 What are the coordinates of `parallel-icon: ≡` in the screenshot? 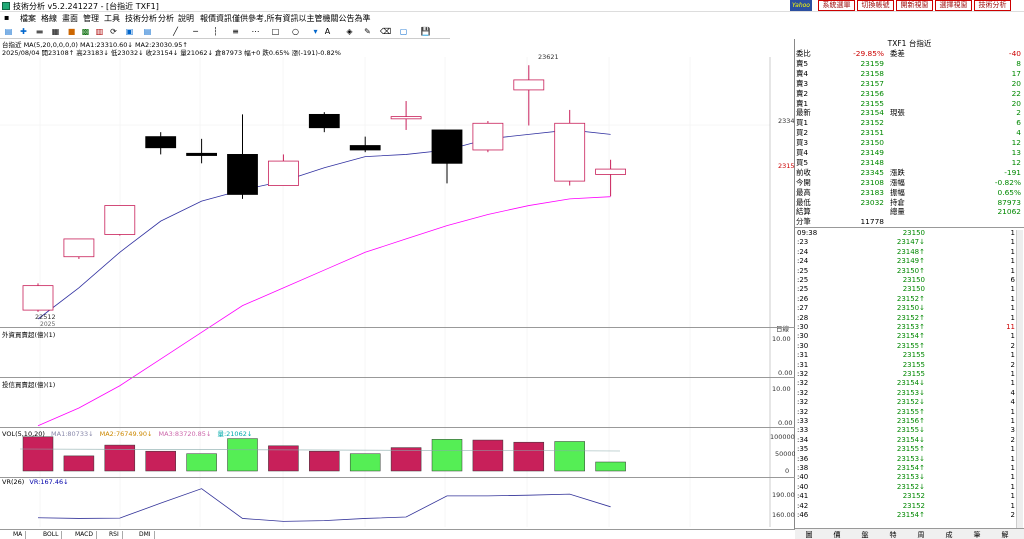 It's located at (235, 31).